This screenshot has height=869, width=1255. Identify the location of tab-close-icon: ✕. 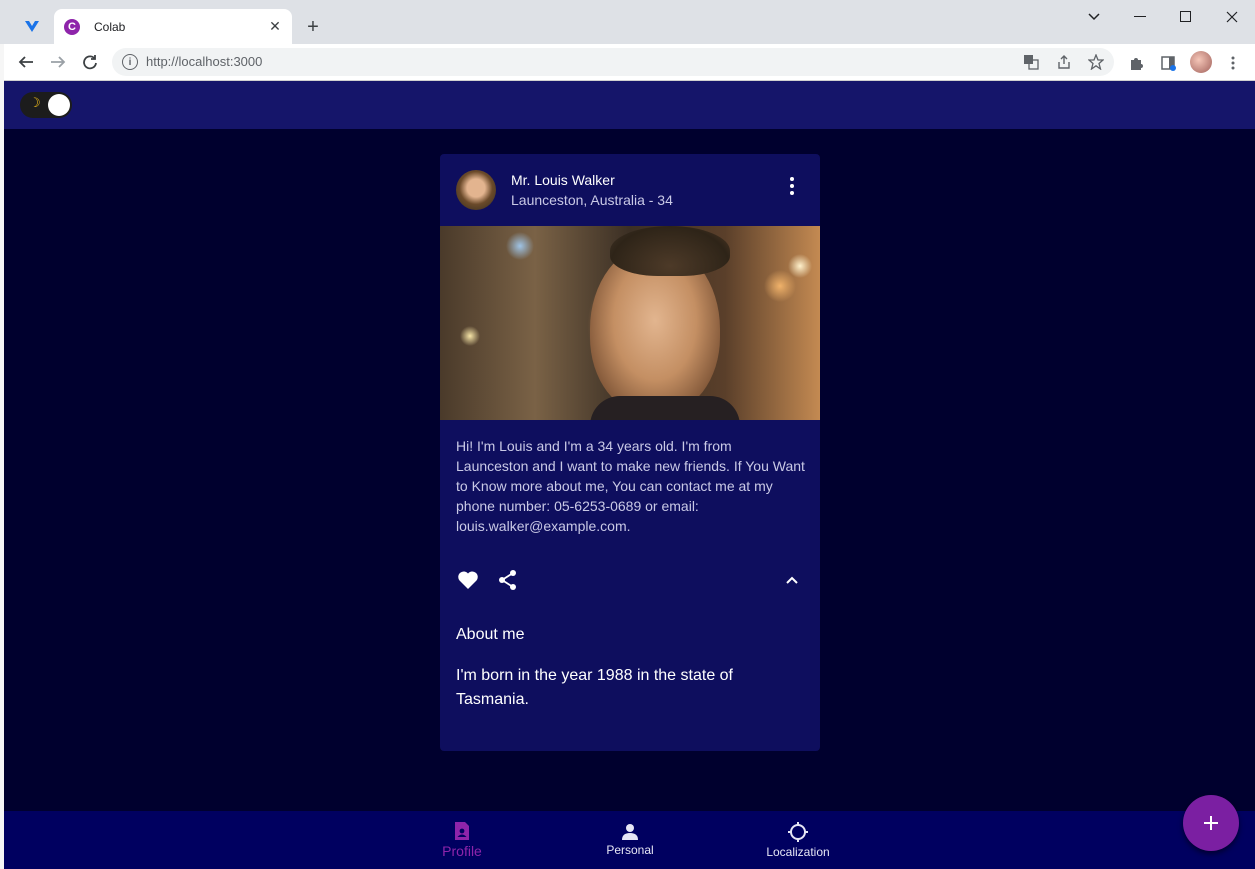
(275, 26).